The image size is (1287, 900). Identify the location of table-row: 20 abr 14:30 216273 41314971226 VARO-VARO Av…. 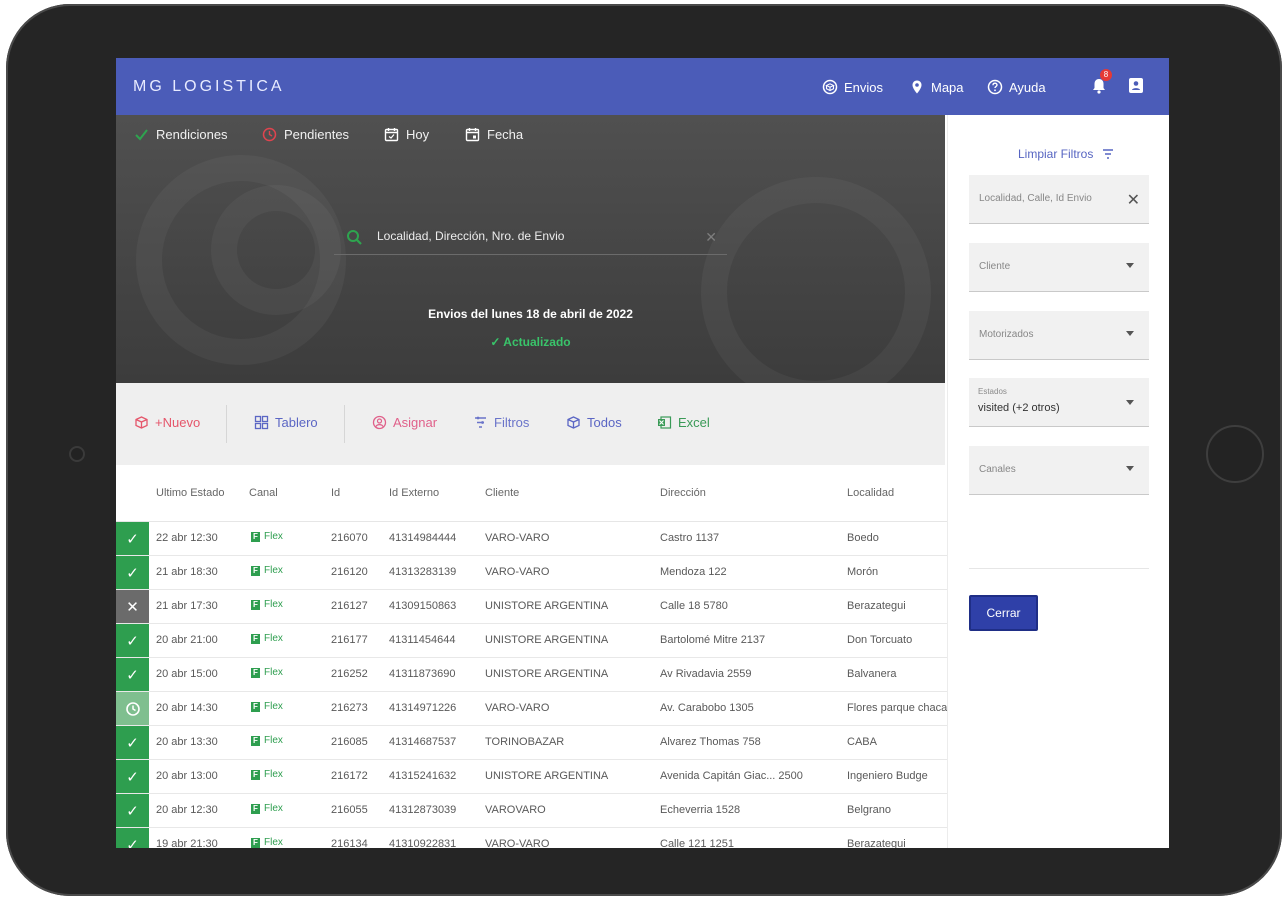
(531, 709).